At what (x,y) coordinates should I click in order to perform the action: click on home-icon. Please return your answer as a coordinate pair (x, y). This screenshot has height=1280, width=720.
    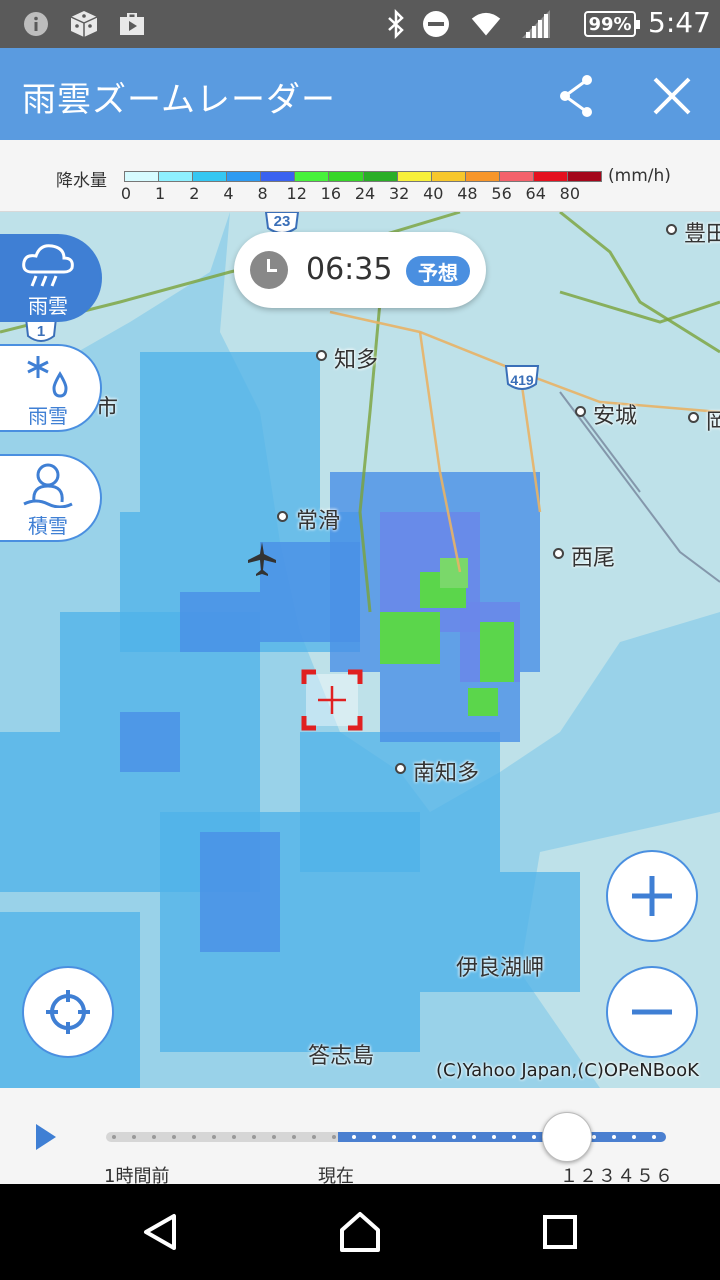
    Looking at the image, I should click on (360, 1232).